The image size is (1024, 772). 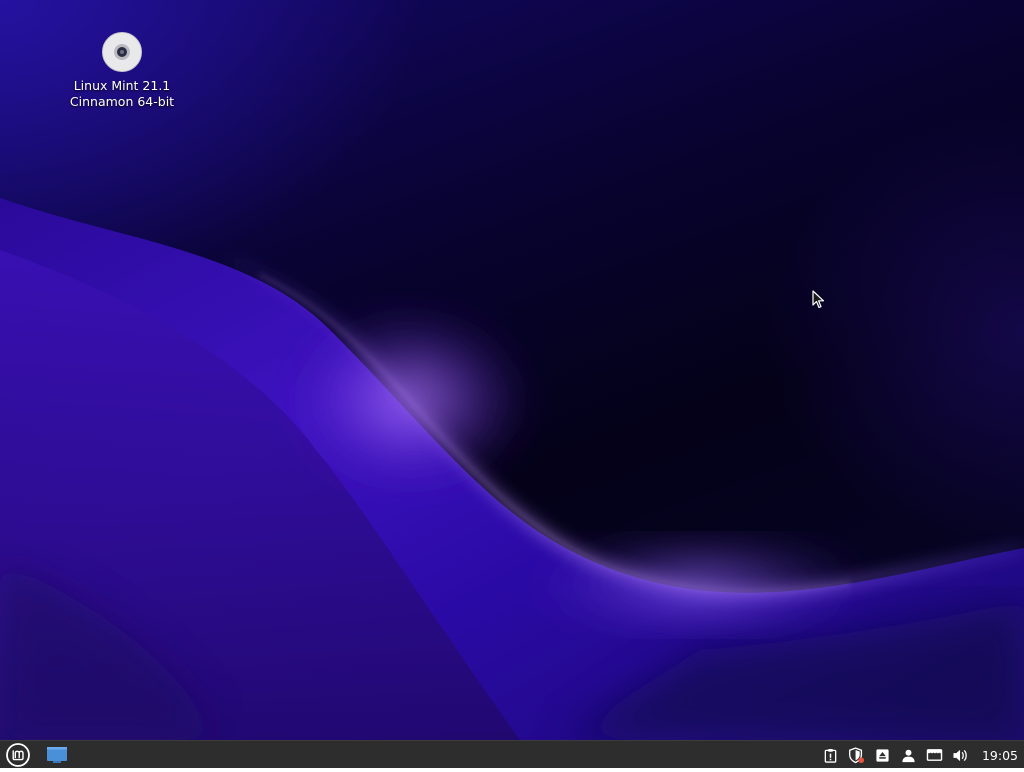 I want to click on desktop-icon-label-line2: Cinnamon 64-bit, so click(x=122, y=101).